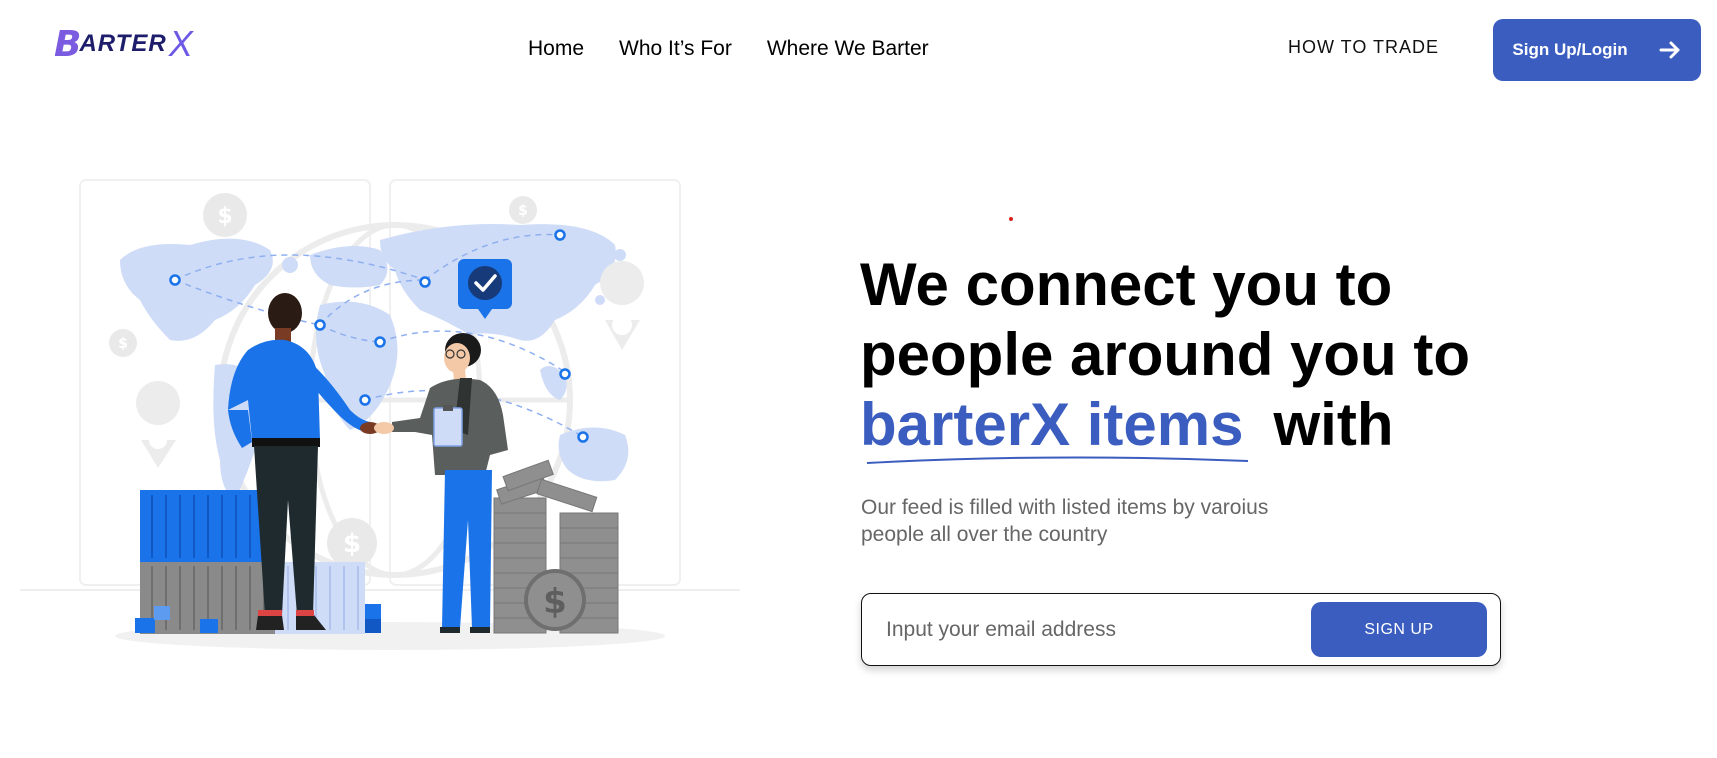  Describe the element at coordinates (1333, 424) in the screenshot. I see `headline-line-3-end: with` at that location.